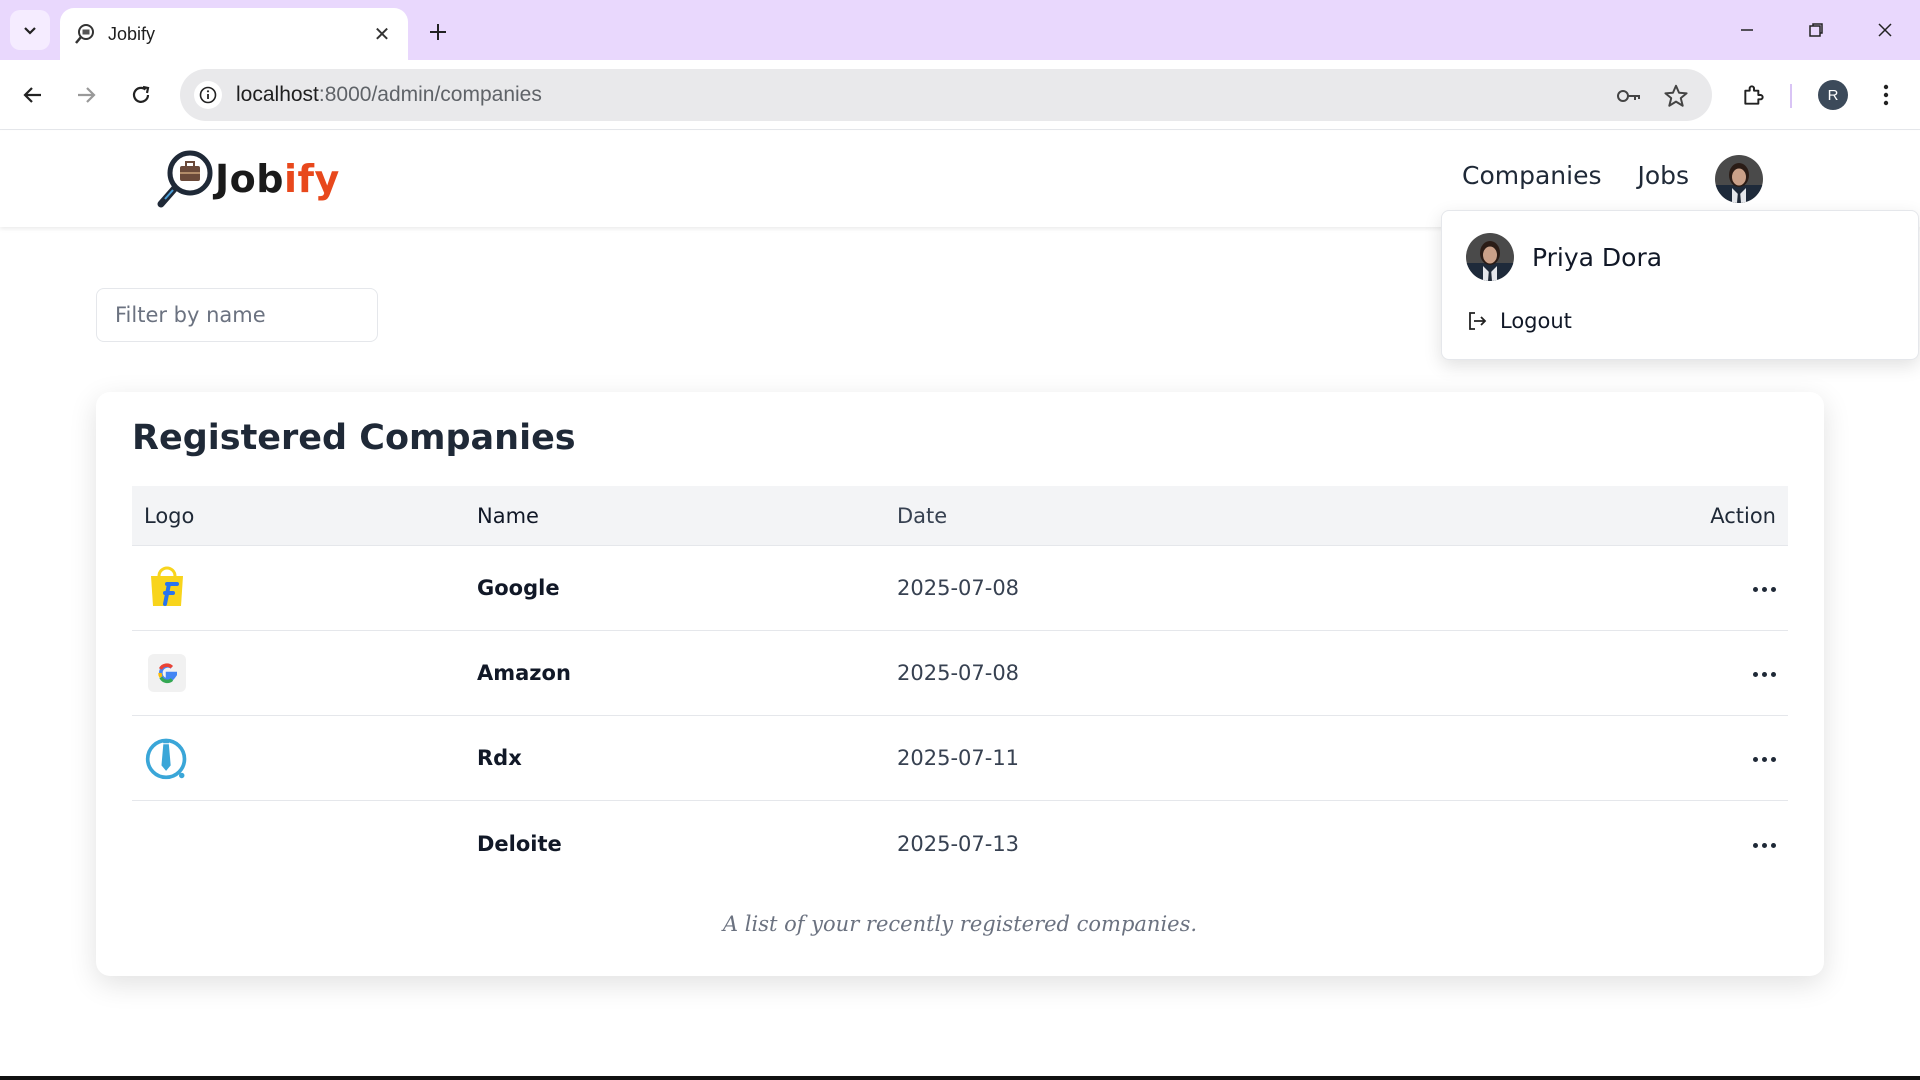  Describe the element at coordinates (167, 844) in the screenshot. I see `empty-logo` at that location.